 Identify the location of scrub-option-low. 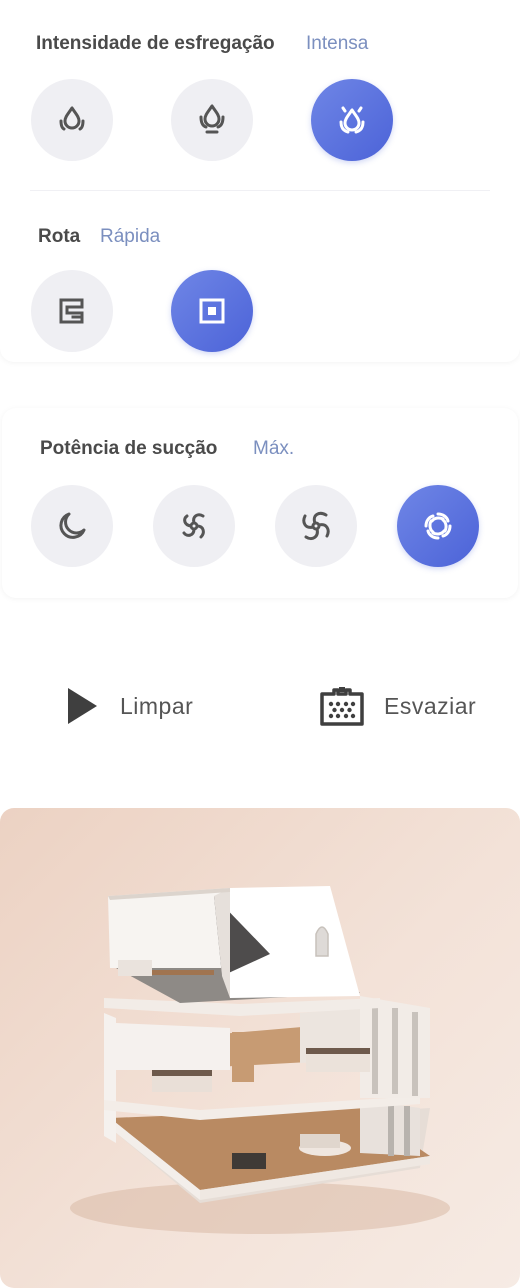
(72, 120).